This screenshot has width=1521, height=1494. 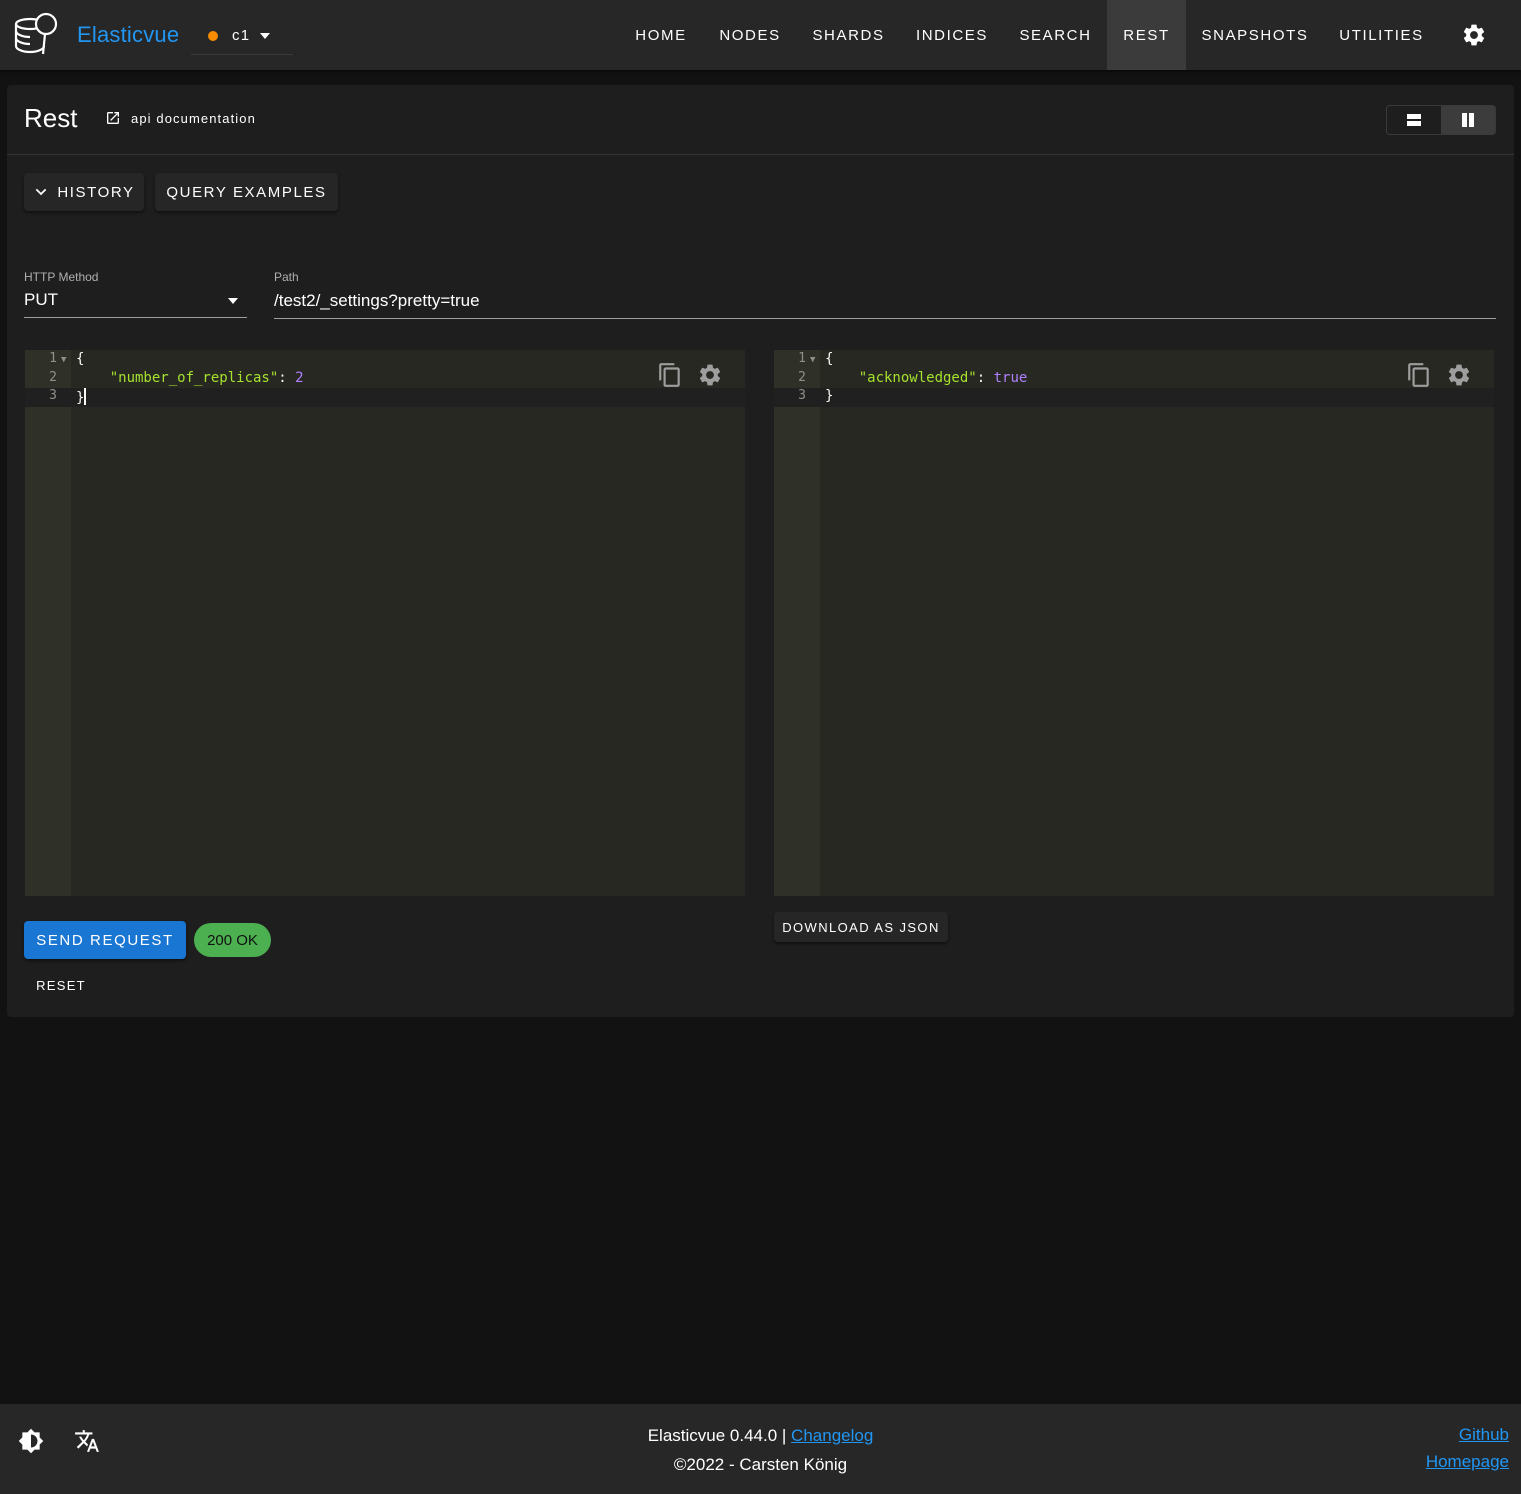 I want to click on nav-snapshots: SNAPSHOTS, so click(x=1255, y=35).